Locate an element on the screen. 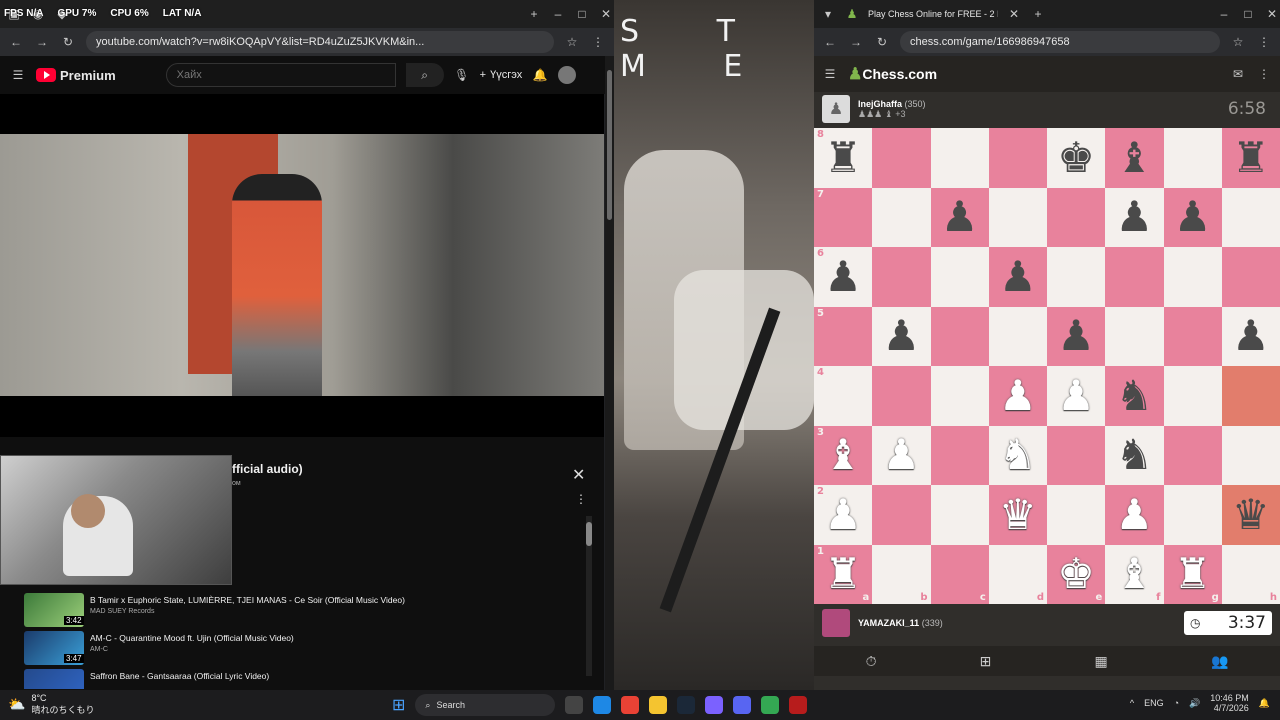  square-f6 is located at coordinates (1134, 277).